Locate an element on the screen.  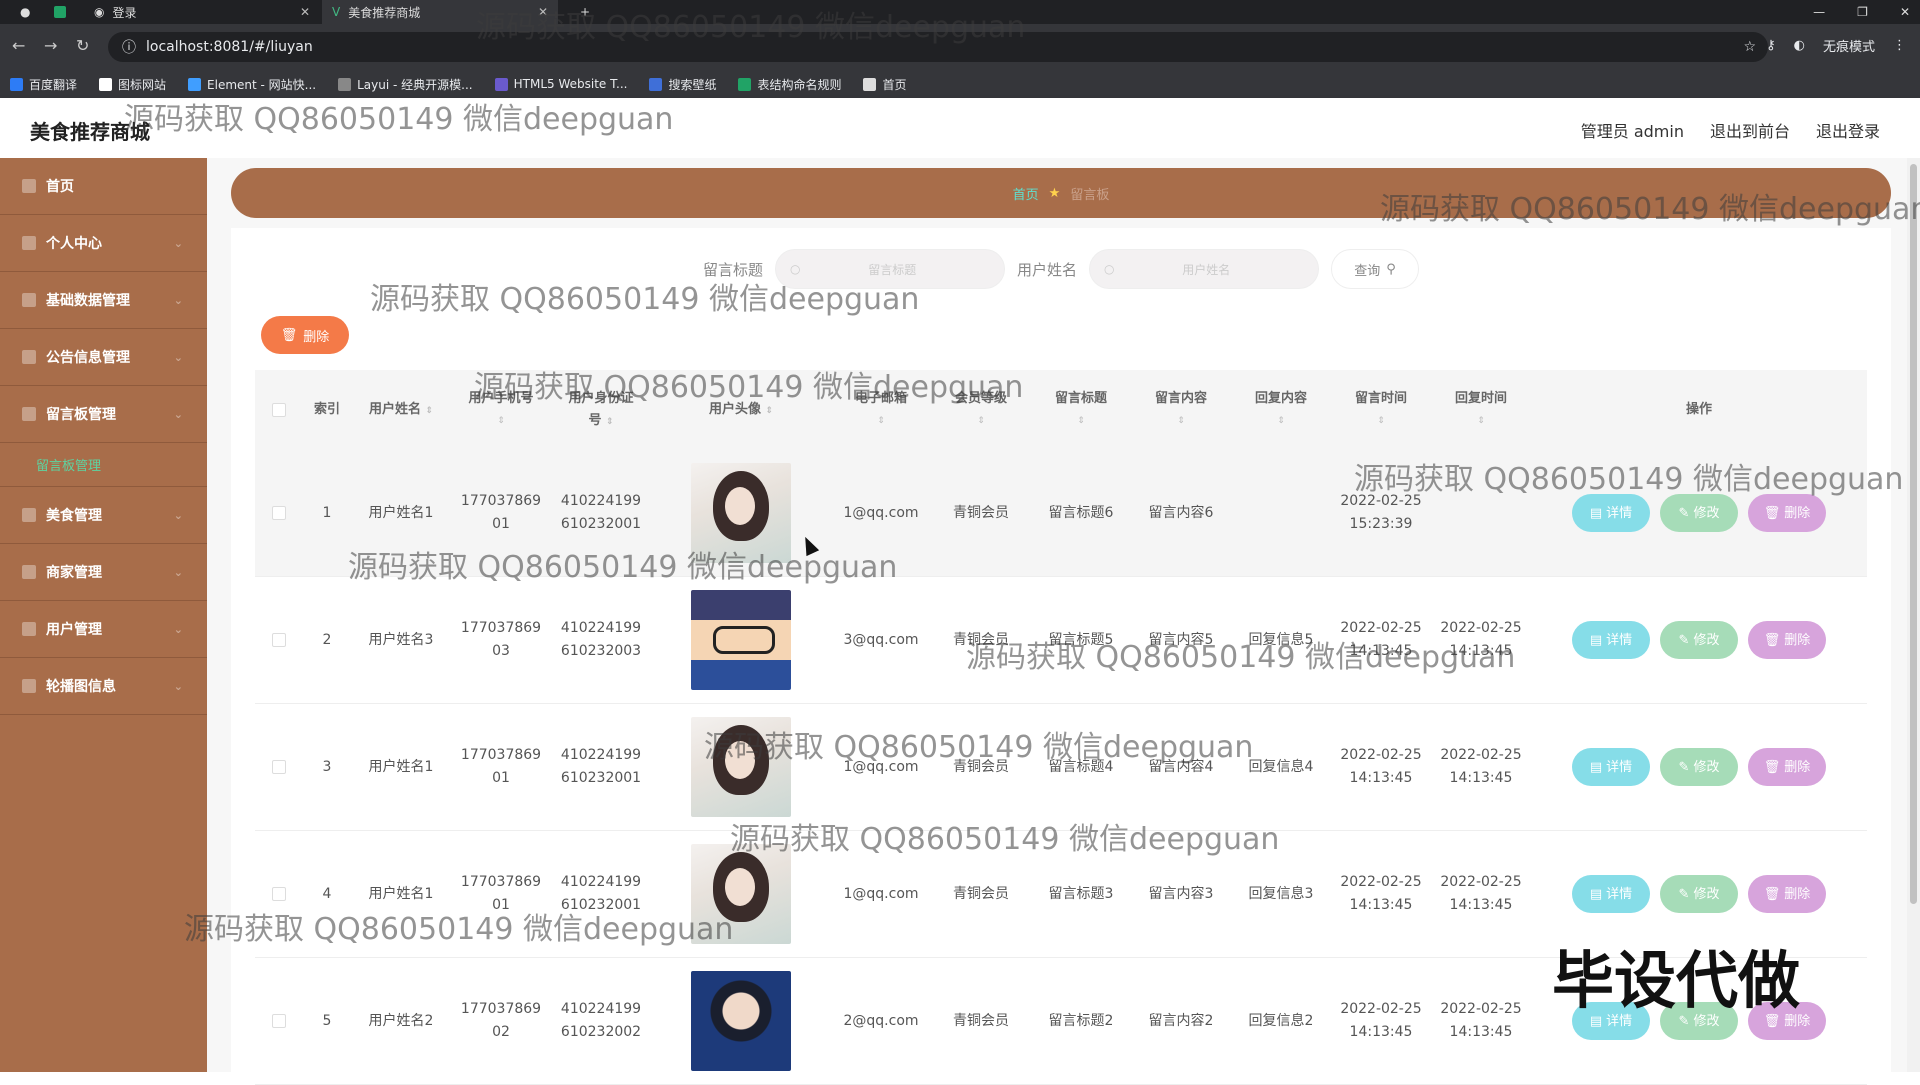
query-button: 查询 ⚲ is located at coordinates (1375, 269).